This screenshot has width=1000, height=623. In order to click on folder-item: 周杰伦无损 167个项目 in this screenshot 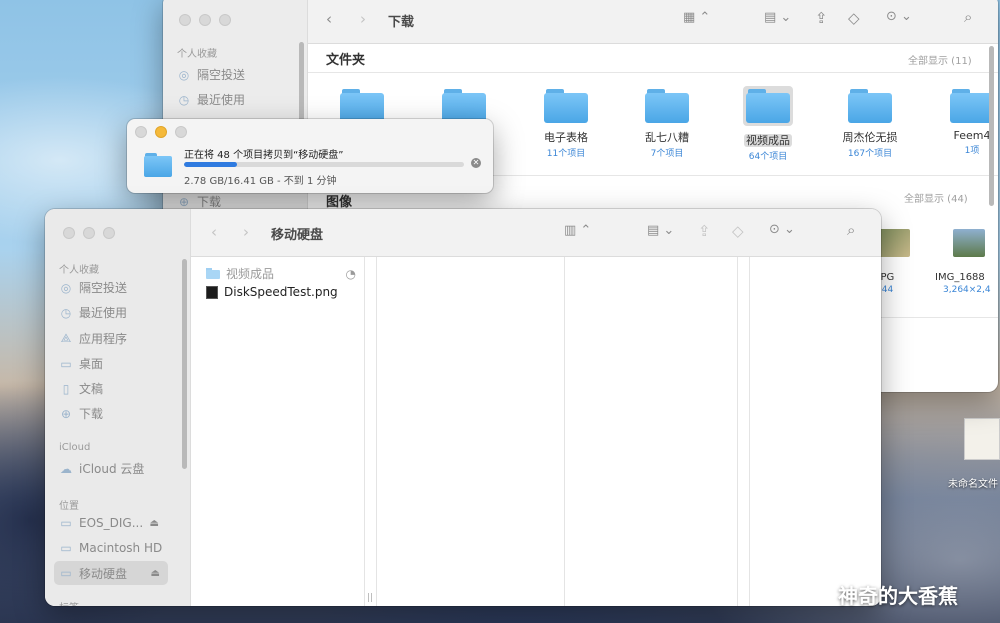, I will do `click(870, 124)`.